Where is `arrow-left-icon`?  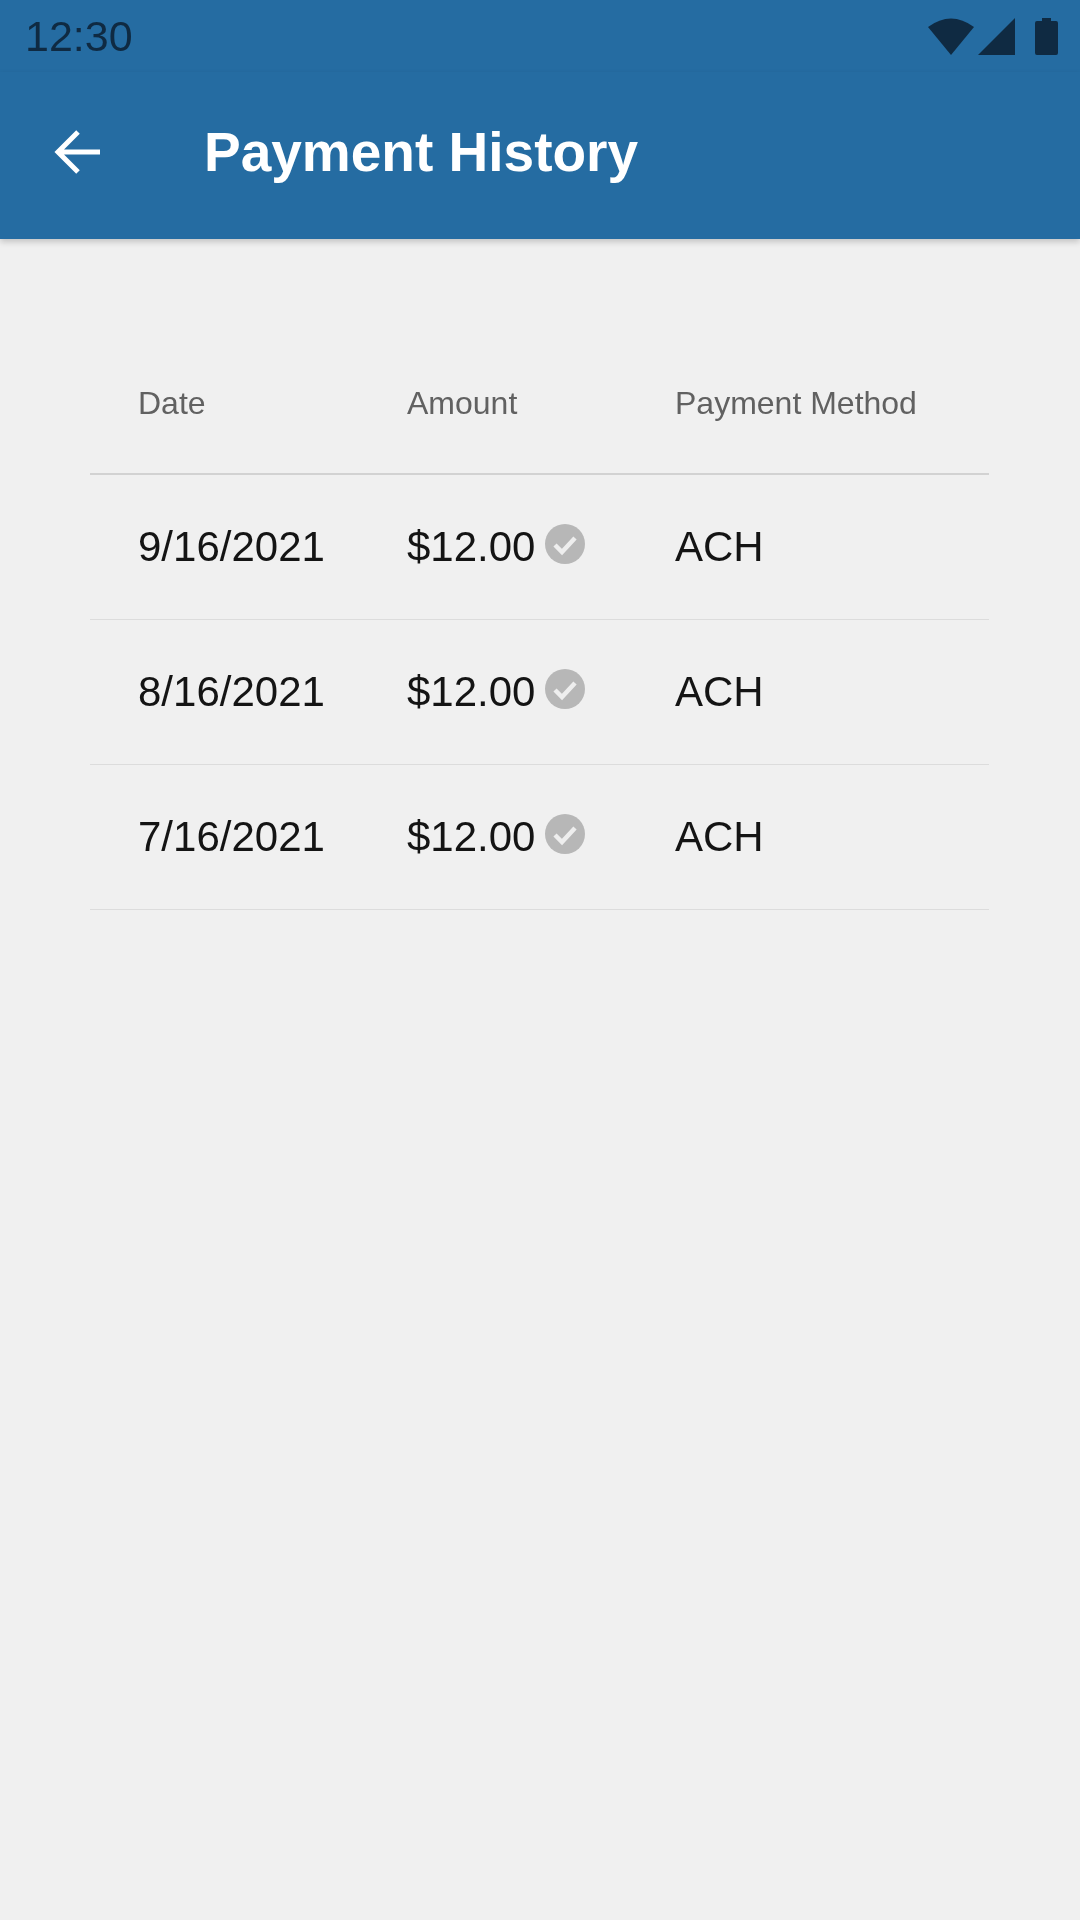 arrow-left-icon is located at coordinates (78, 151).